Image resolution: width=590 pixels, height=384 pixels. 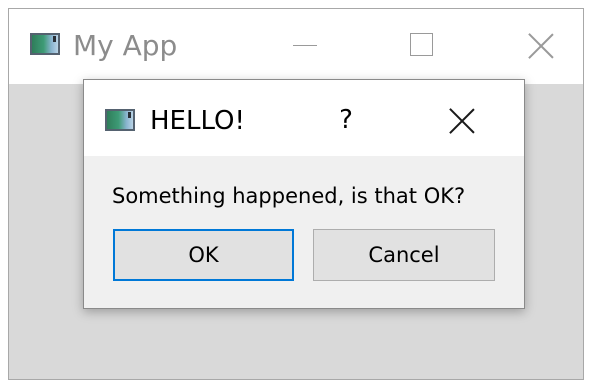 I want to click on cancel-button: Cancel, so click(x=404, y=255).